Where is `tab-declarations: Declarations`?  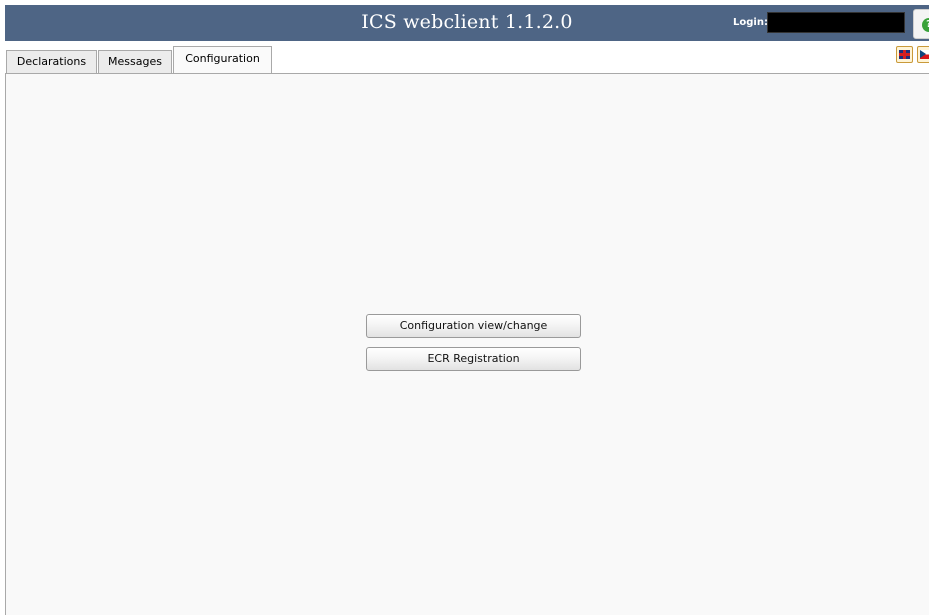 tab-declarations: Declarations is located at coordinates (51, 61).